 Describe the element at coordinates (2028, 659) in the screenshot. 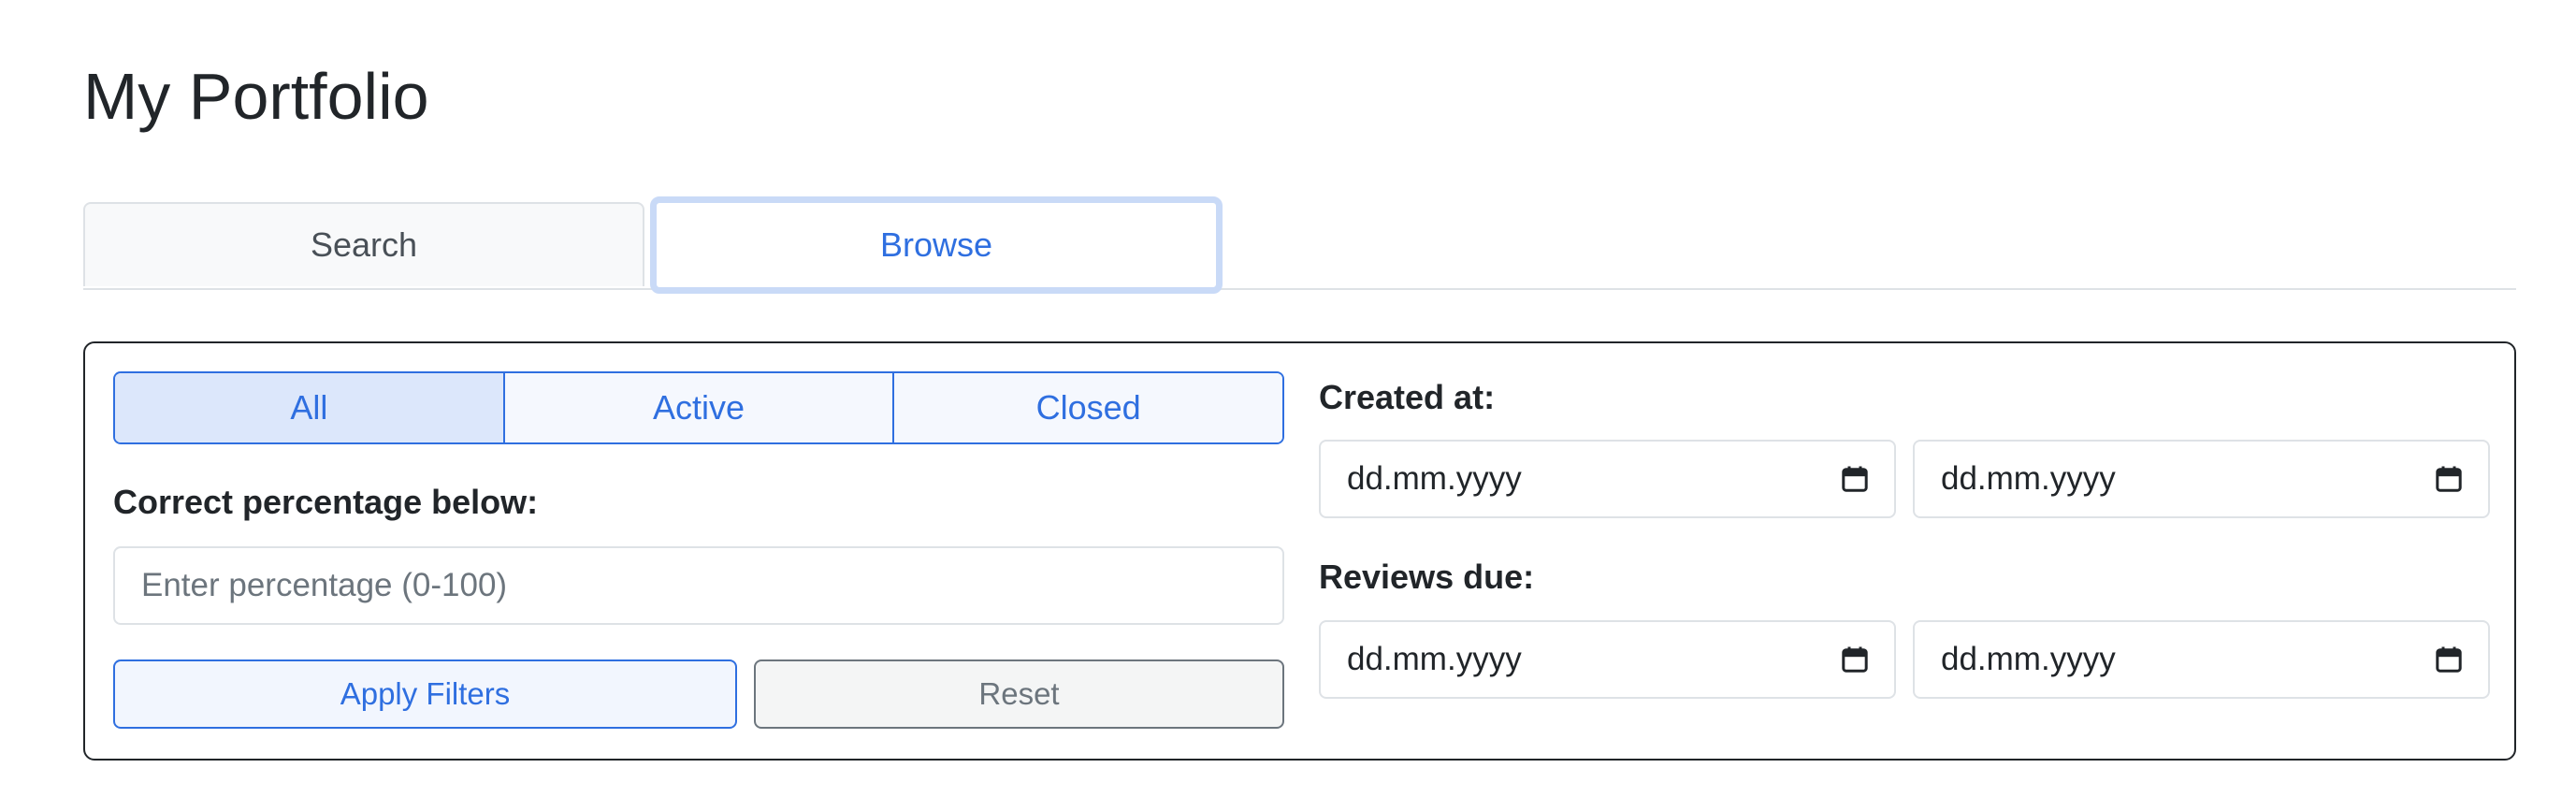

I see `reviews-due-to-placeholder: dd.mm.yyyy` at that location.